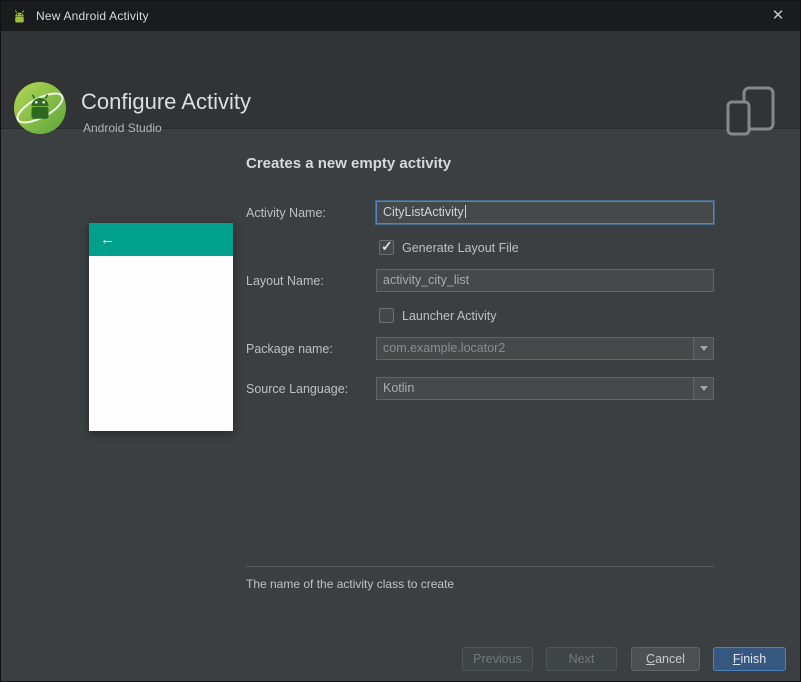  Describe the element at coordinates (670, 659) in the screenshot. I see `cancel-label-rest: ancel` at that location.